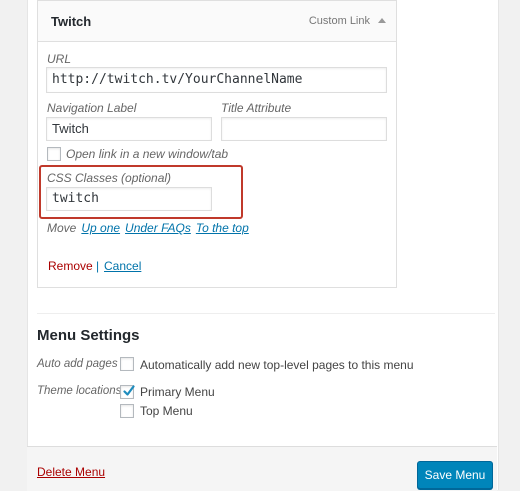  I want to click on move-row: Move Up one Under FAQs To the top, so click(148, 228).